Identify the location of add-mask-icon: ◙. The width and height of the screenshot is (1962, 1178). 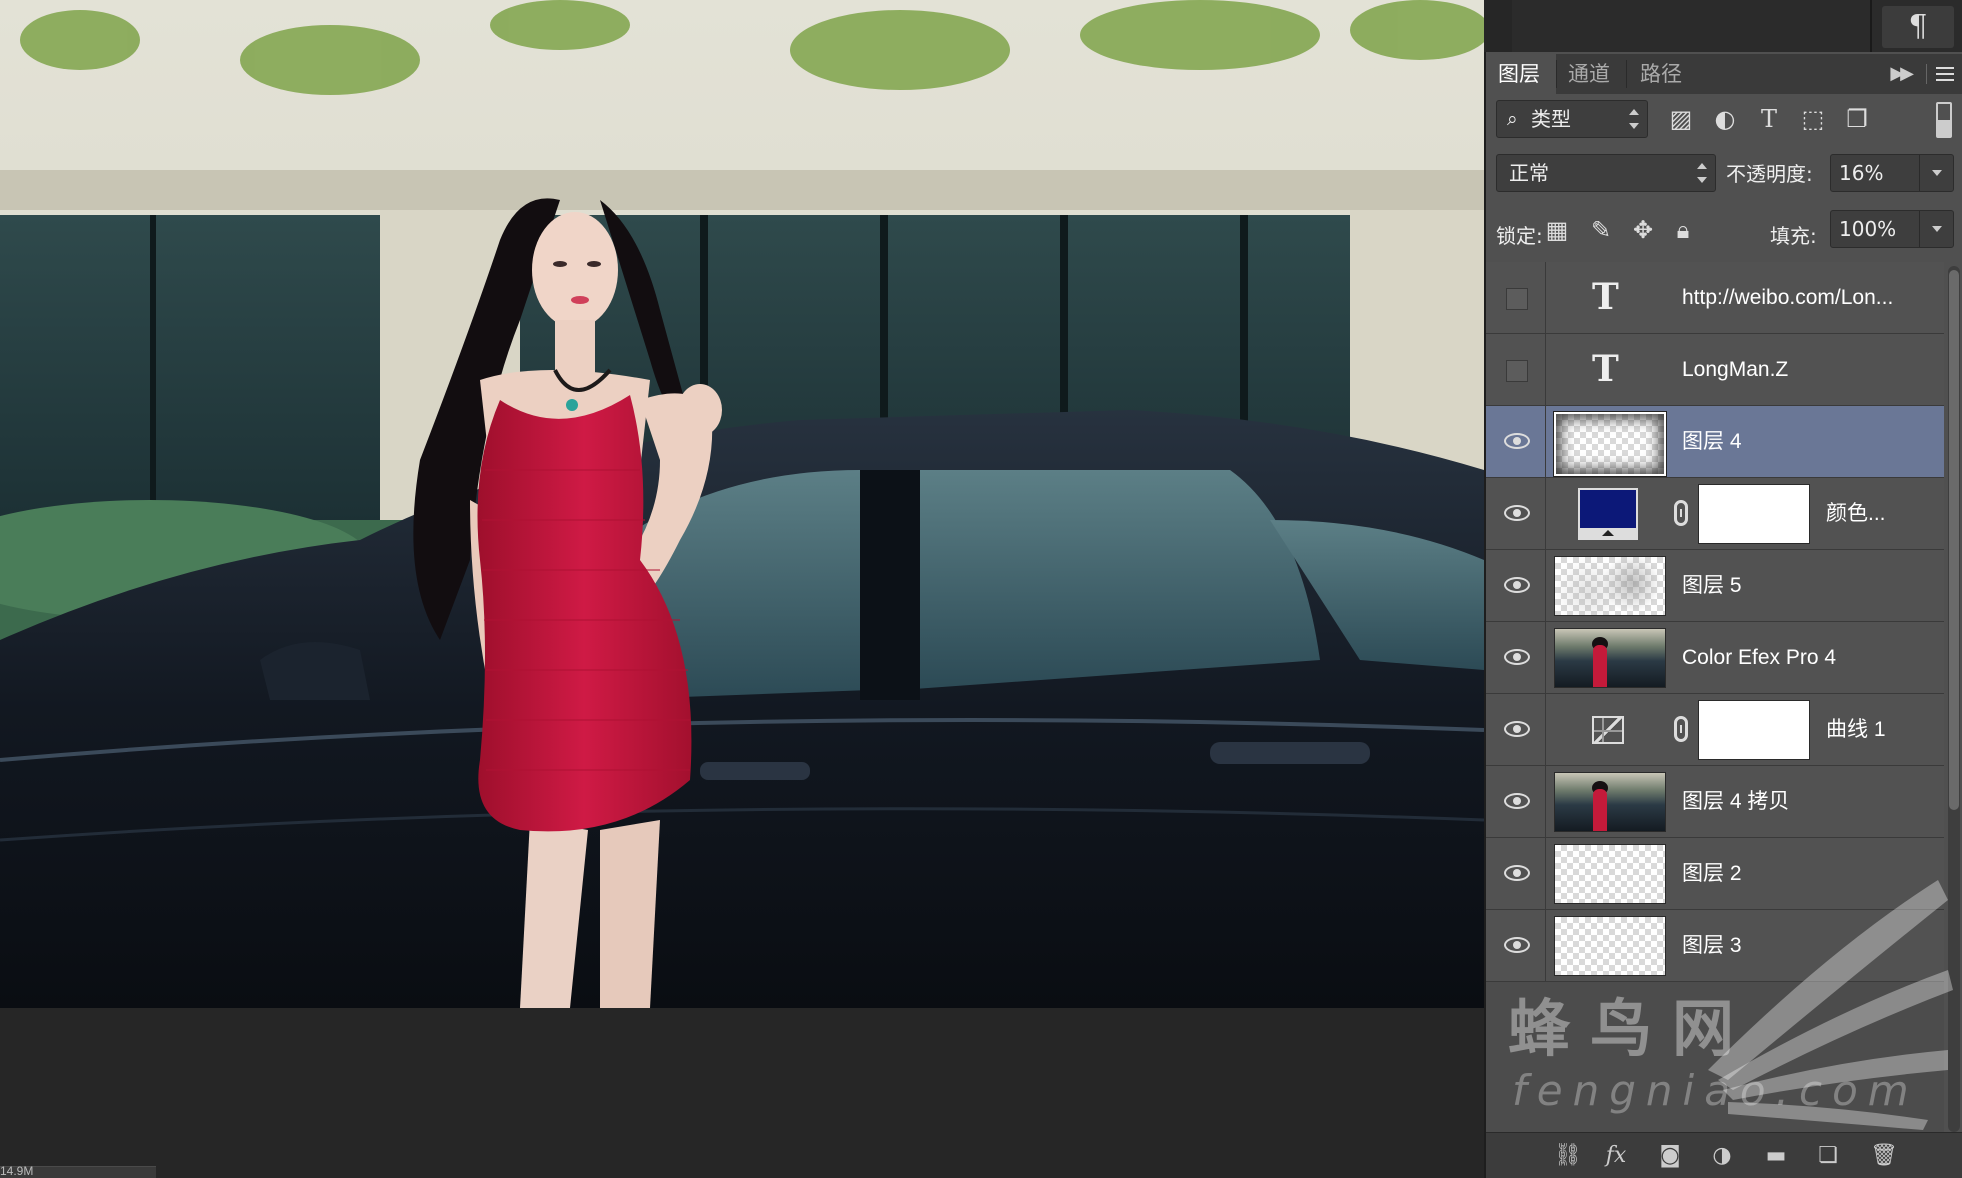
(1670, 1156).